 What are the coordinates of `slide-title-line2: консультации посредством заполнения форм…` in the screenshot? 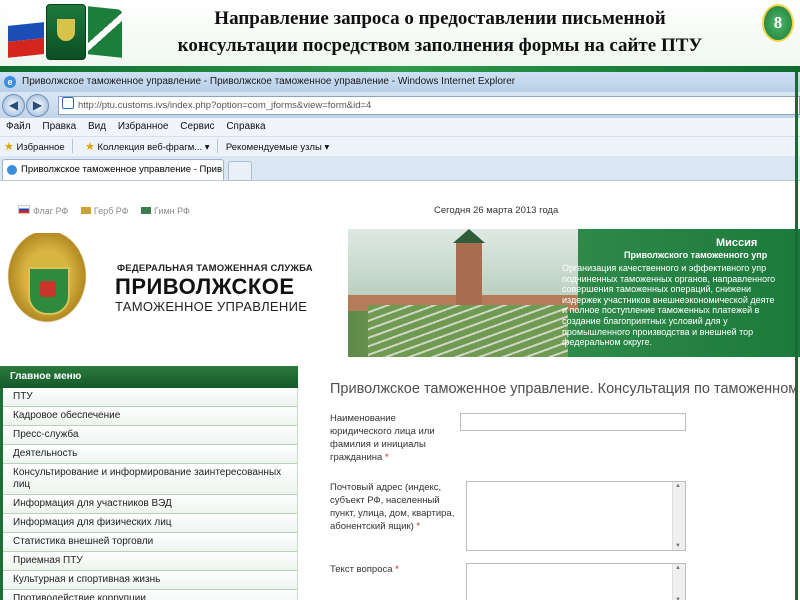 It's located at (440, 45).